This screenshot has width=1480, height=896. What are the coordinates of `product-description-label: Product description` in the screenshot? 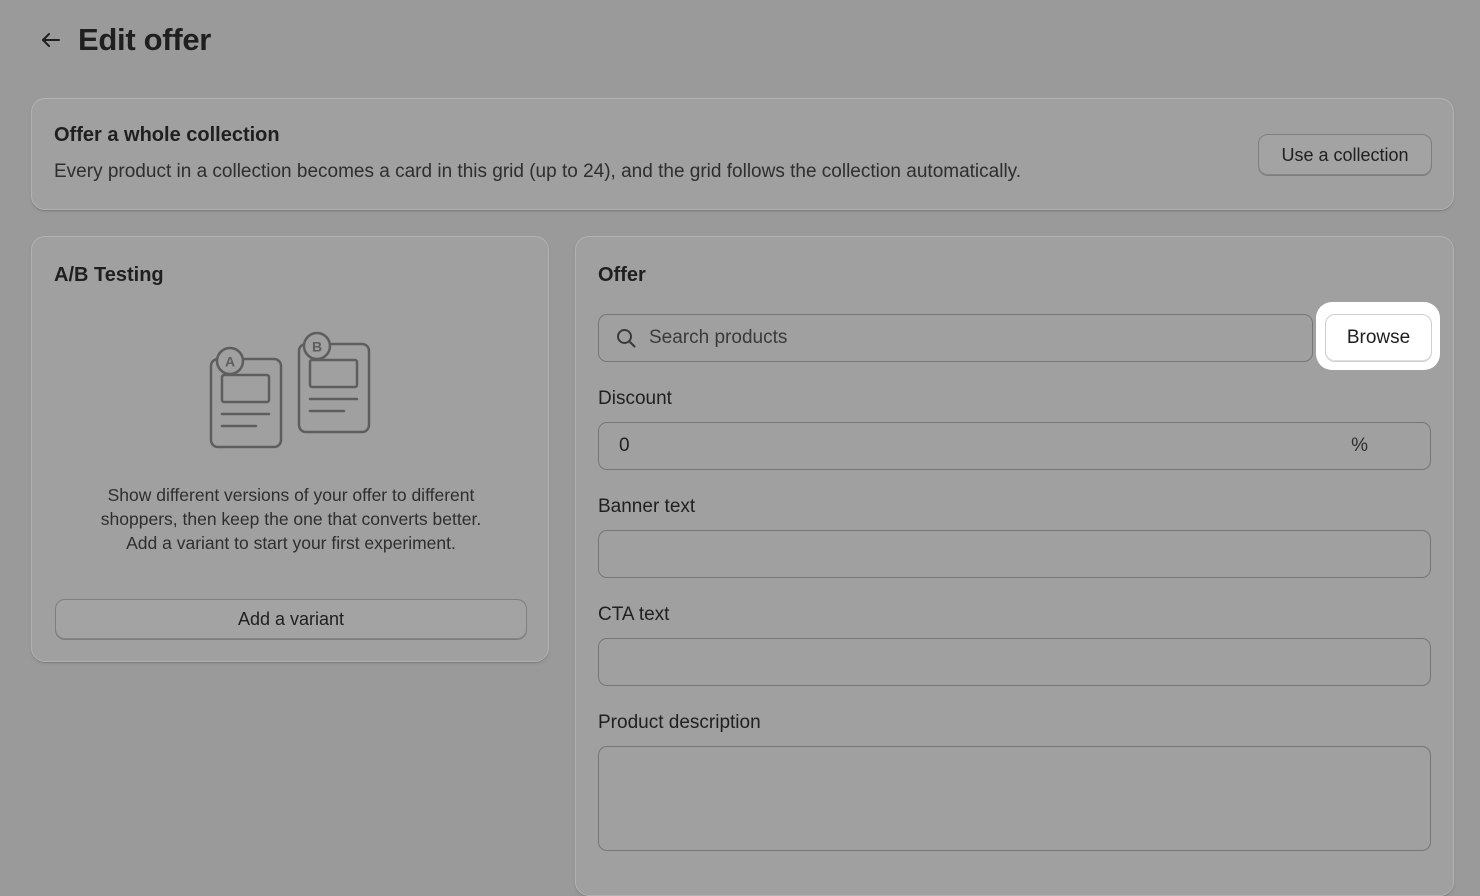 It's located at (679, 722).